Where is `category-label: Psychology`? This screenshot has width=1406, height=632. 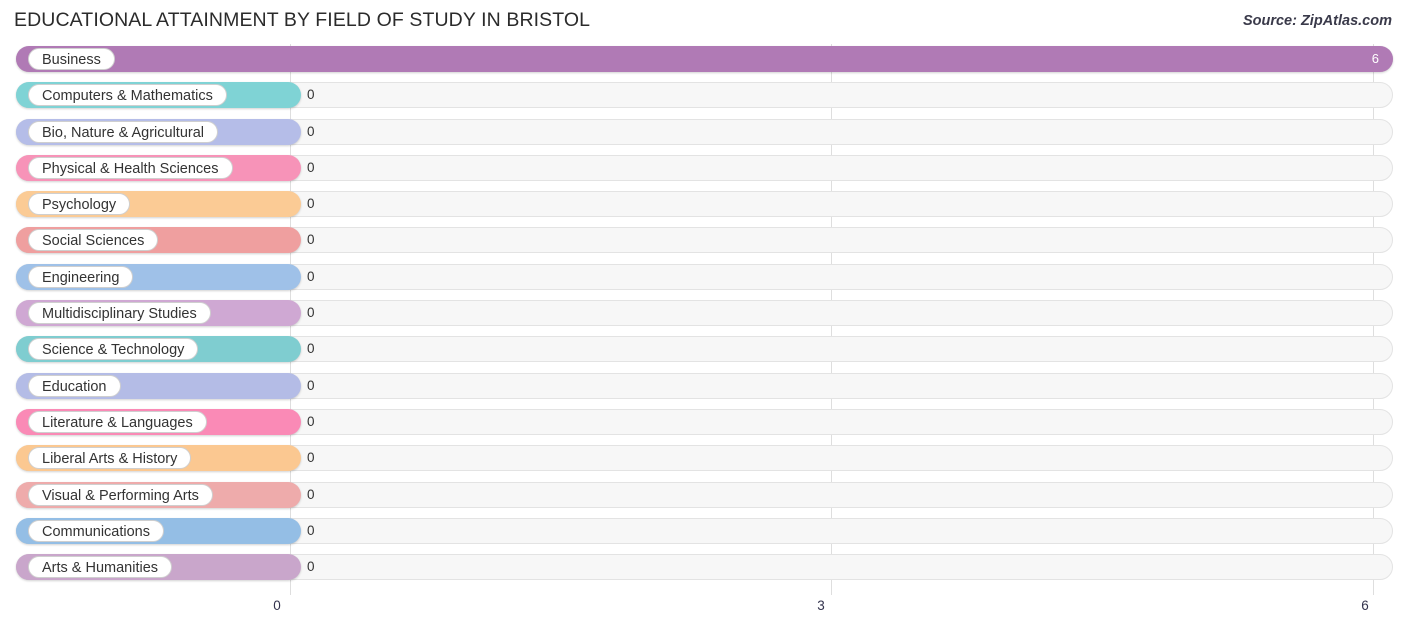 category-label: Psychology is located at coordinates (79, 204).